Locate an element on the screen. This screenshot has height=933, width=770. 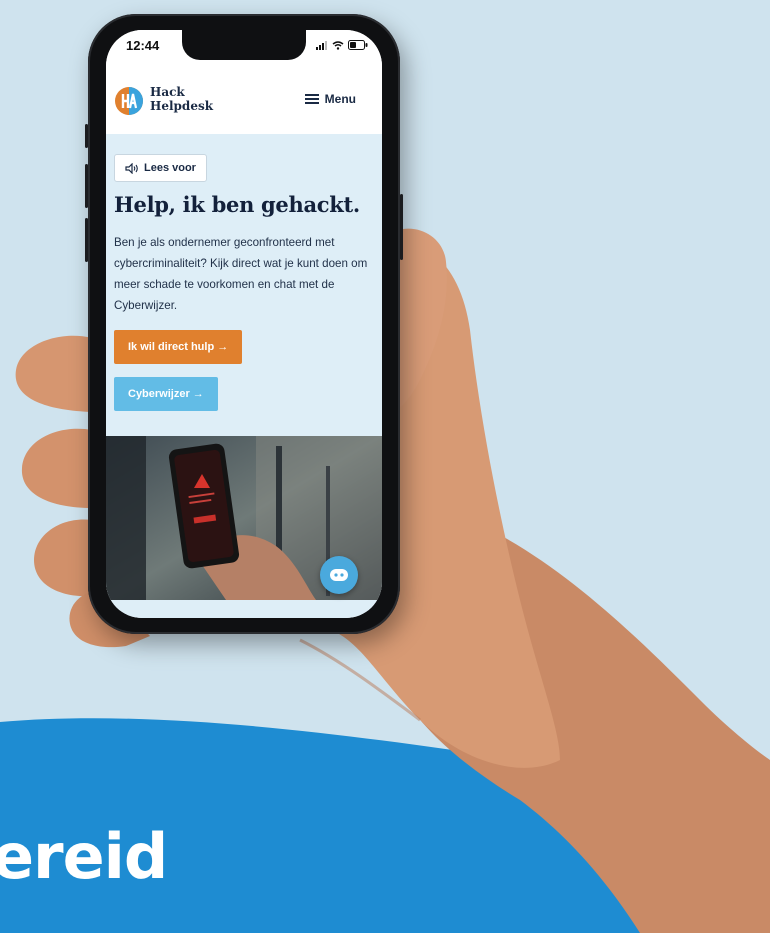
read-aloud-button: Lees voor is located at coordinates (160, 168).